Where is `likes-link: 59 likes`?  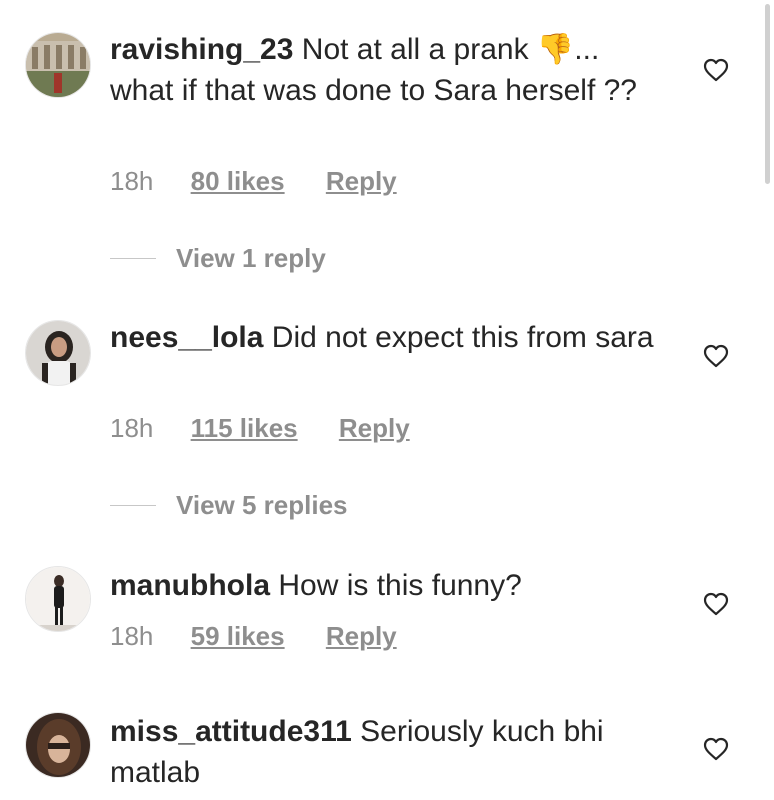 likes-link: 59 likes is located at coordinates (238, 636).